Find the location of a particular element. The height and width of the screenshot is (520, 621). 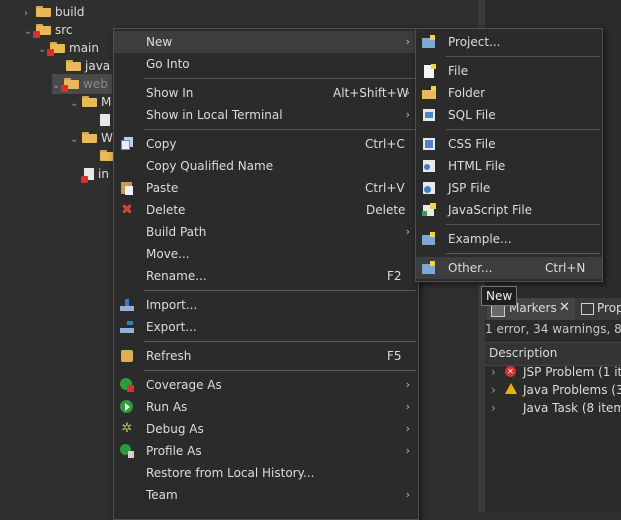

menu-item-paste: Paste Ctrl+V is located at coordinates (266, 188).